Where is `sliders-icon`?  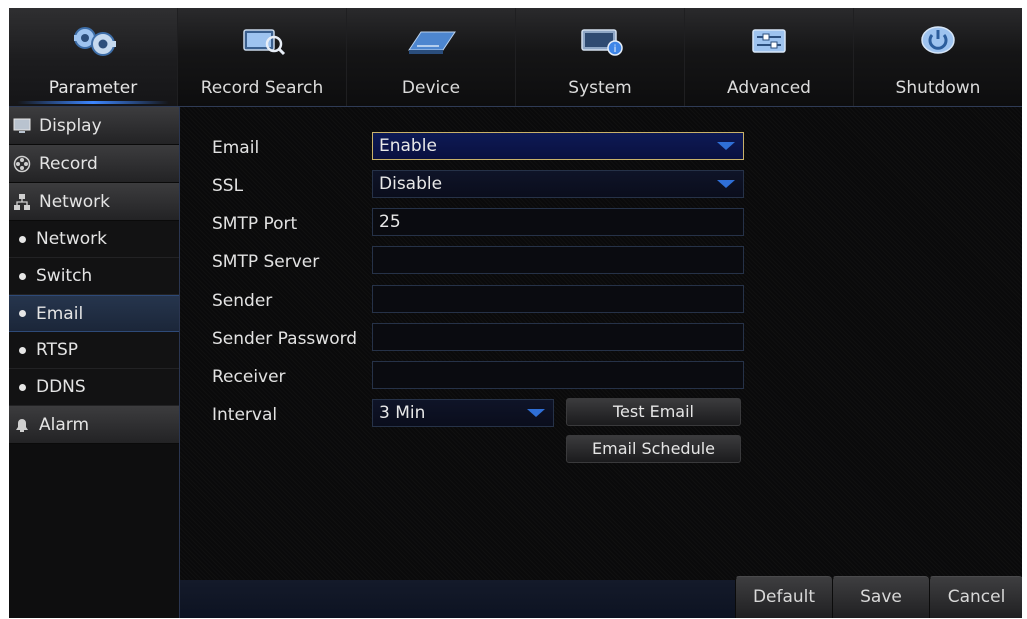
sliders-icon is located at coordinates (769, 41).